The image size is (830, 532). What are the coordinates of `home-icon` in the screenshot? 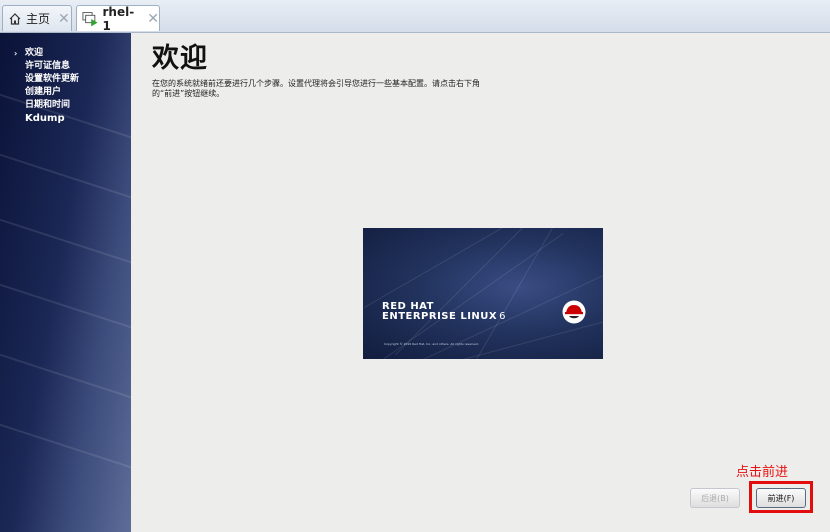 It's located at (15, 18).